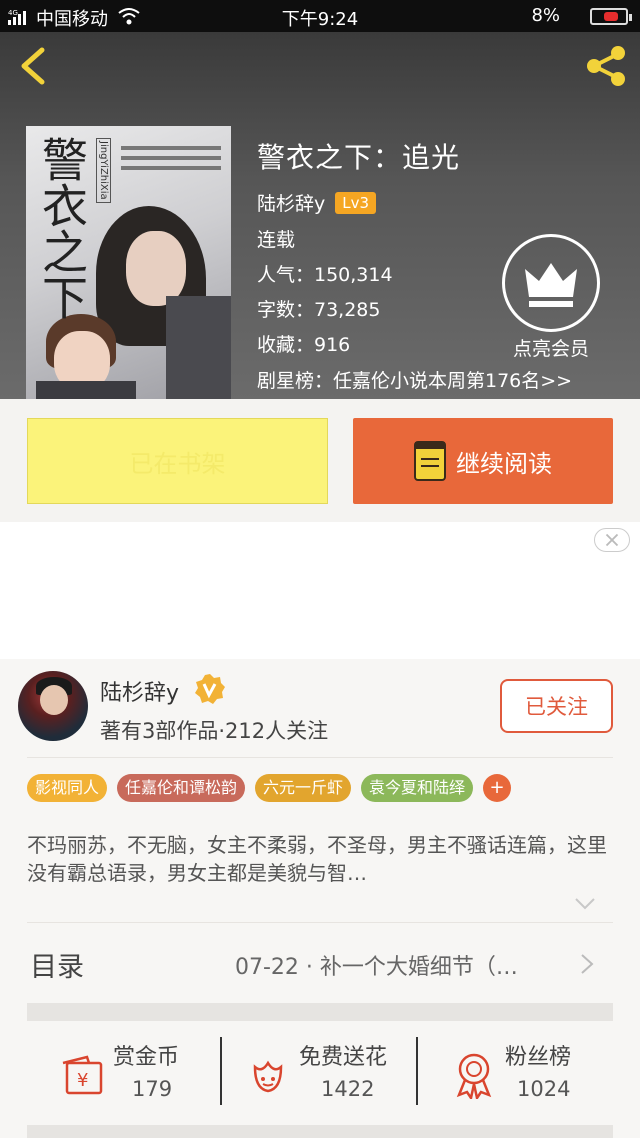 The width and height of the screenshot is (640, 1138). Describe the element at coordinates (474, 1076) in the screenshot. I see `fan-rank-medal-icon` at that location.